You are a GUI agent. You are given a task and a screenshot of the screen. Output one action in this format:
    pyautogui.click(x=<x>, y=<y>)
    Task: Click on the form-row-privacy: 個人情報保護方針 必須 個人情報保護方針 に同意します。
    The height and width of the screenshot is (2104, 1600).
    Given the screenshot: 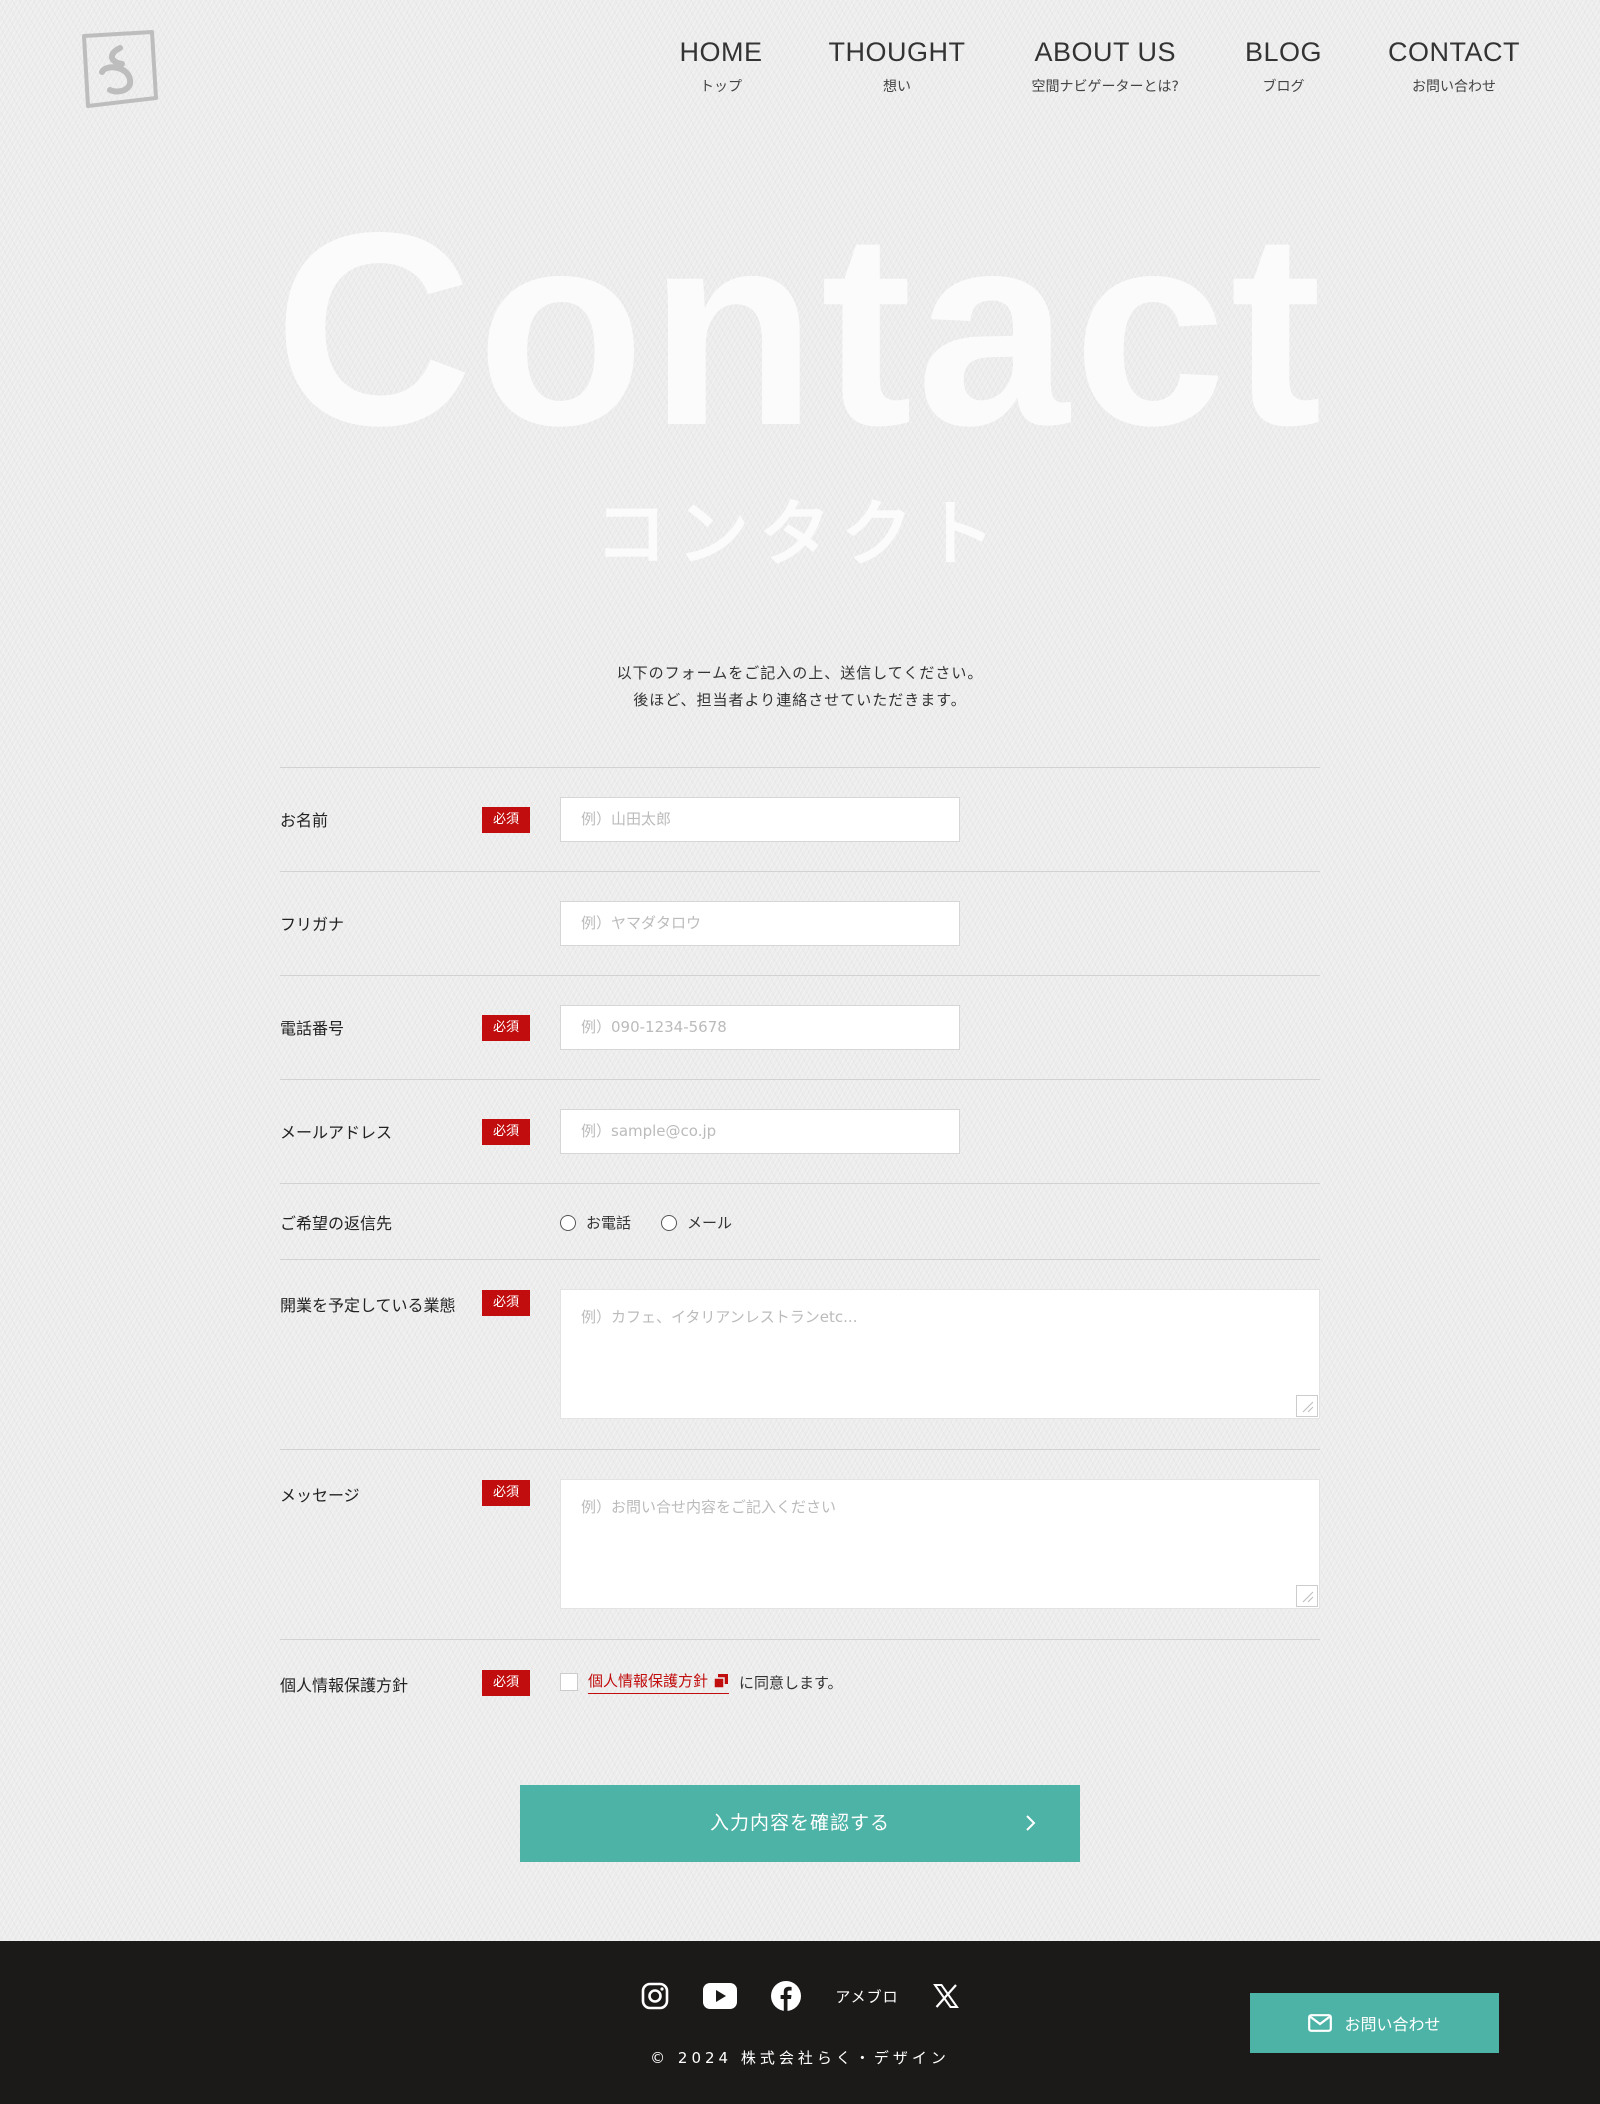 What is the action you would take?
    pyautogui.click(x=800, y=1682)
    